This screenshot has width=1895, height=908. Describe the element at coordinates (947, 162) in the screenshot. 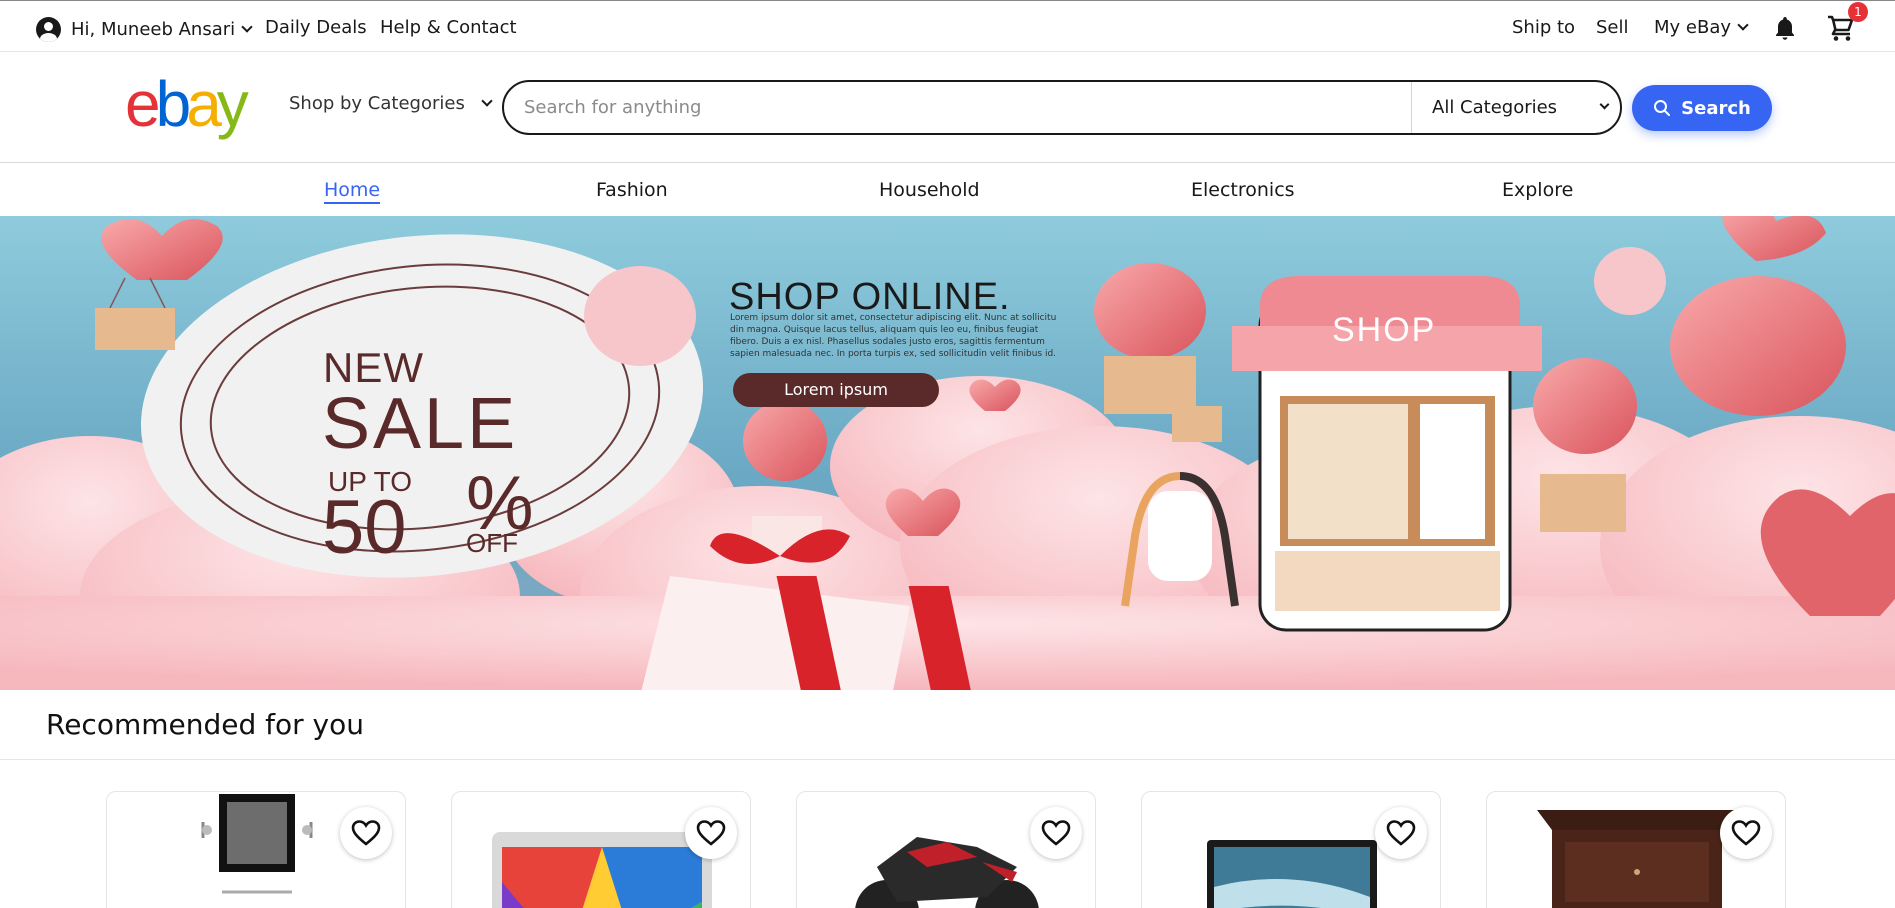

I see `nav-divider` at that location.